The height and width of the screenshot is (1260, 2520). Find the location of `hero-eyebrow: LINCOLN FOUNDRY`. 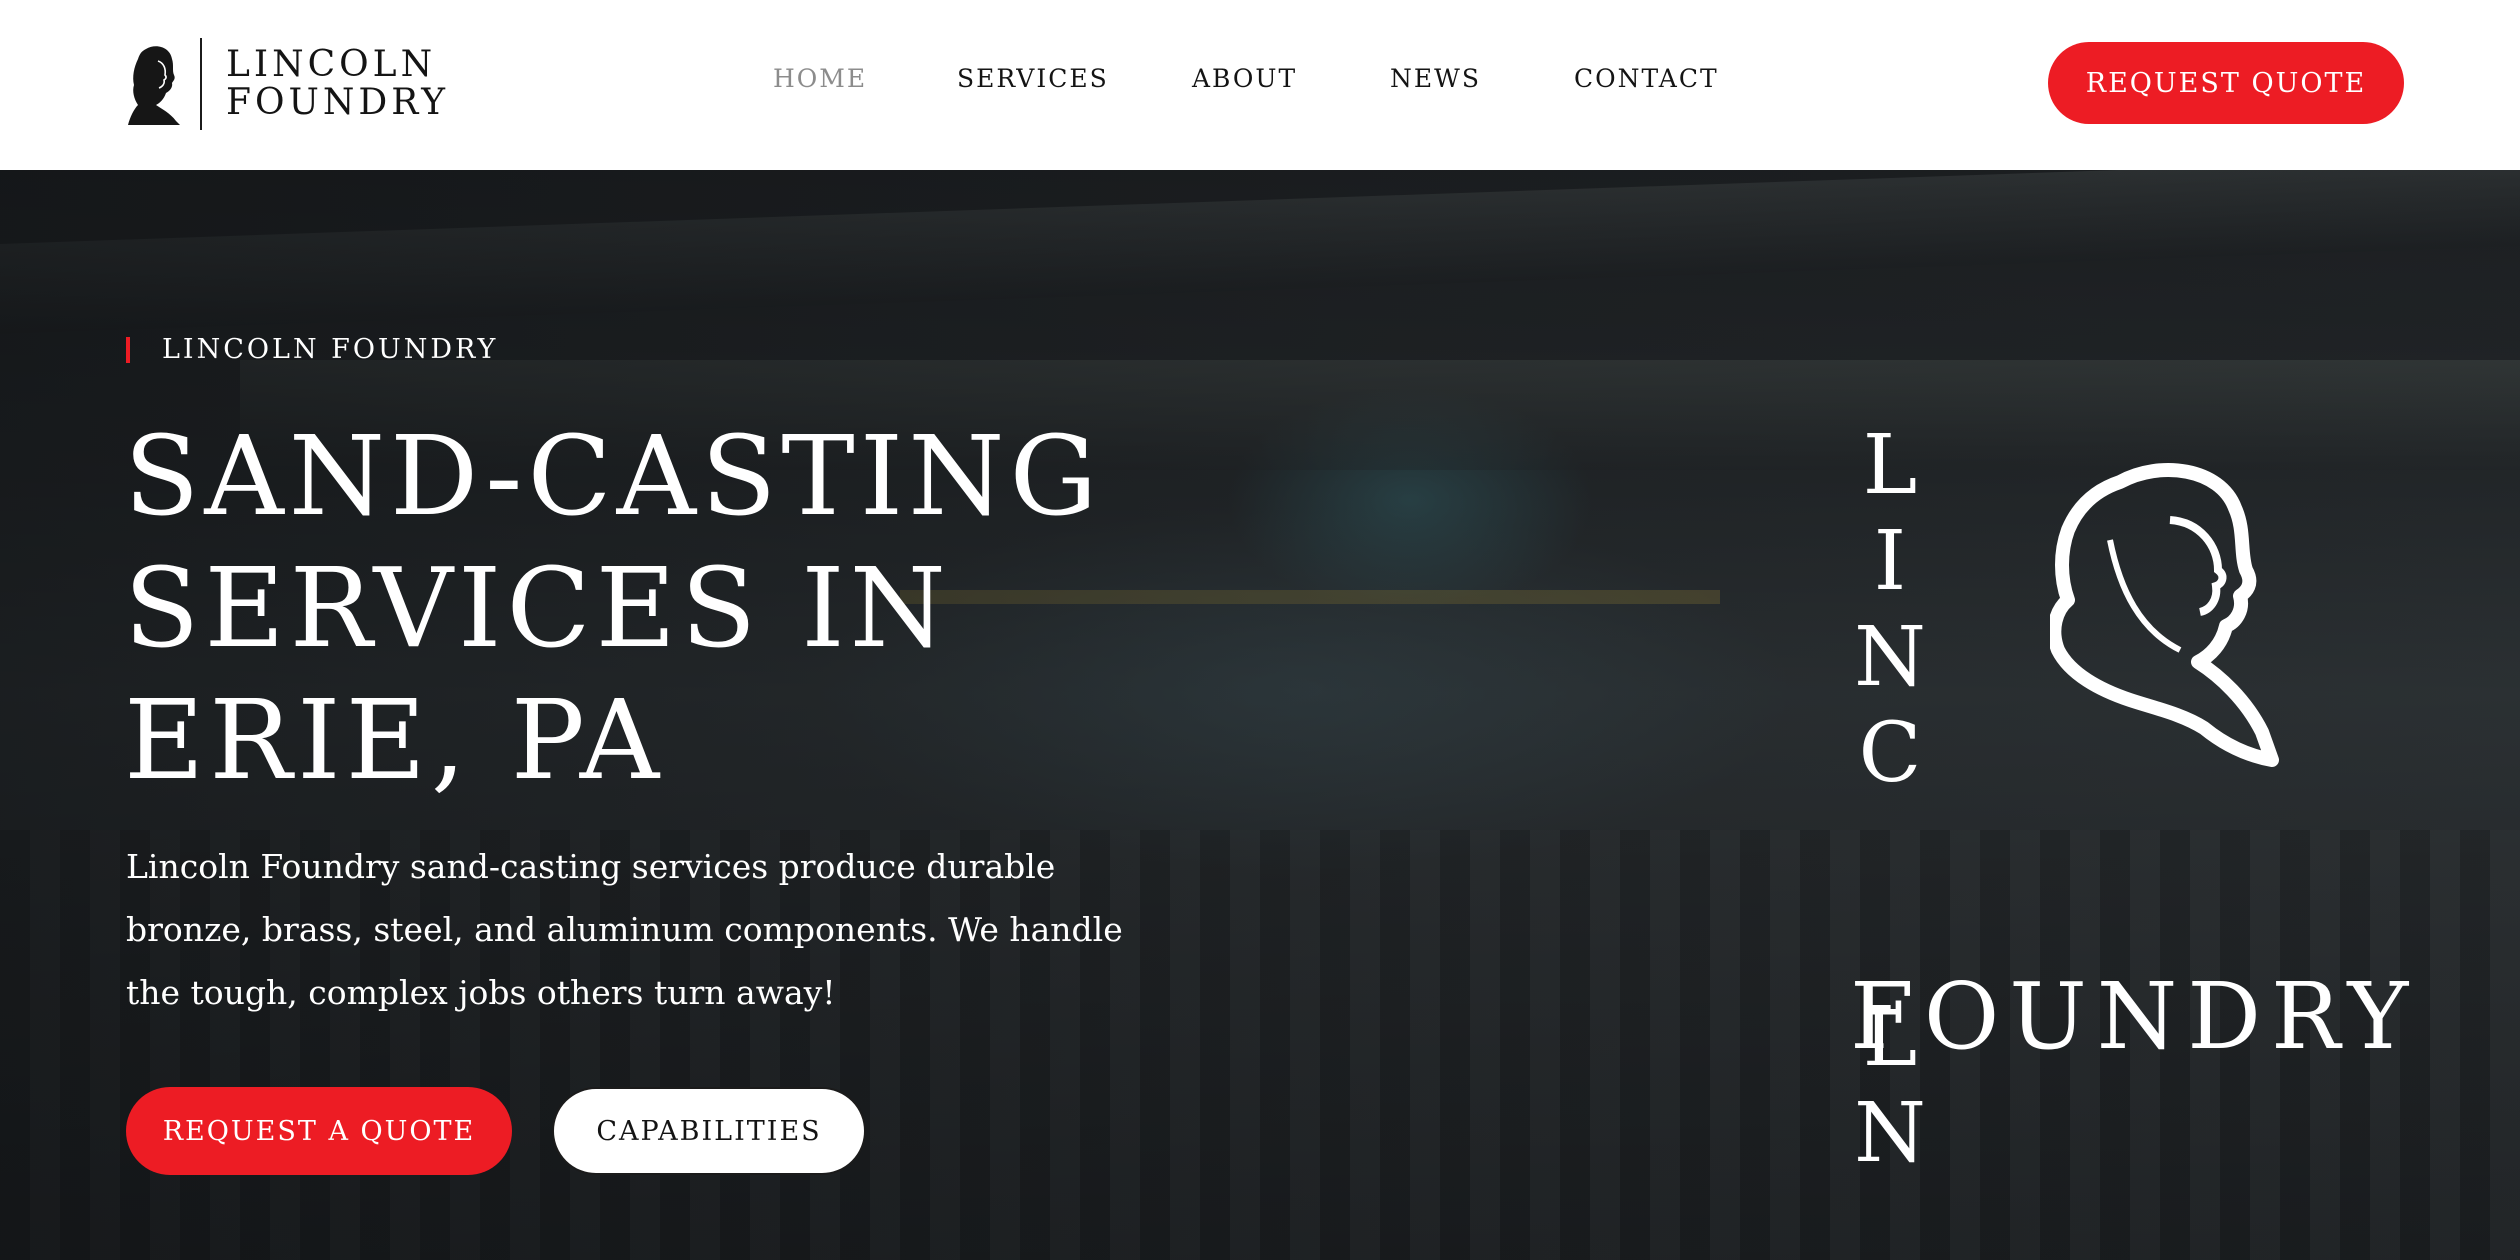

hero-eyebrow: LINCOLN FOUNDRY is located at coordinates (312, 349).